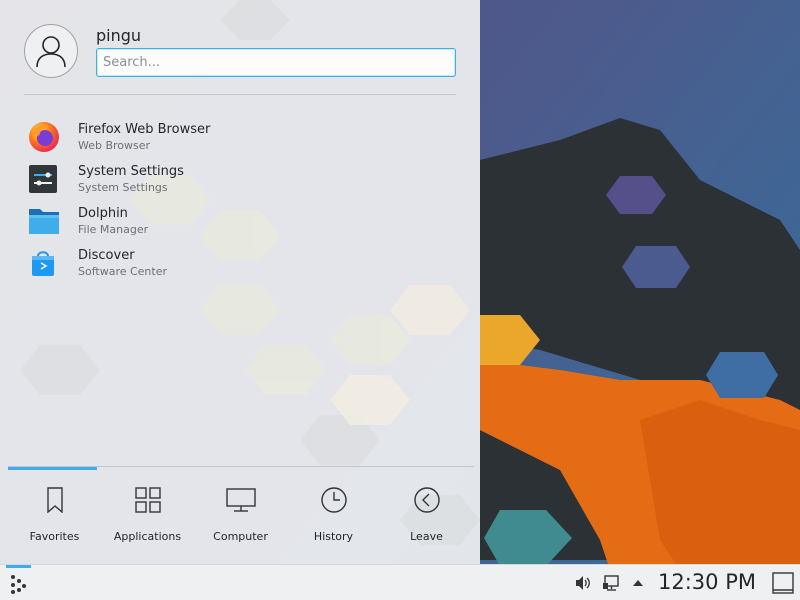 Image resolution: width=800 pixels, height=600 pixels. I want to click on digital-clock: 12:30 PM, so click(707, 582).